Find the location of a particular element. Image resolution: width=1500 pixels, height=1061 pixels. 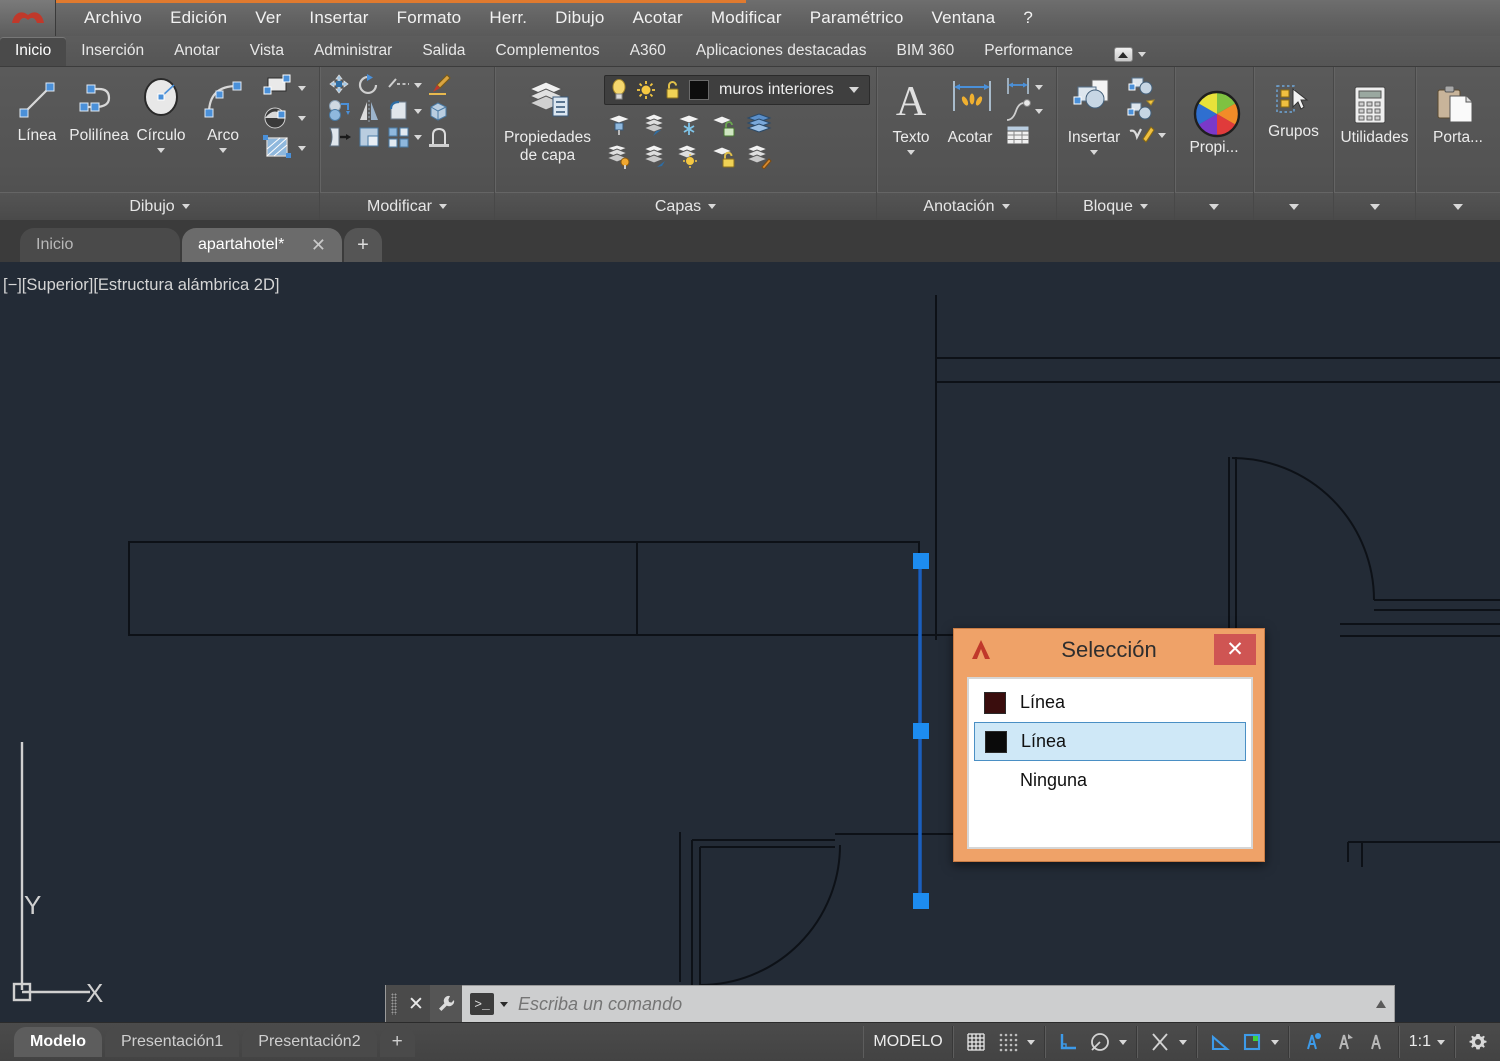

tool-directriz is located at coordinates (1017, 111).